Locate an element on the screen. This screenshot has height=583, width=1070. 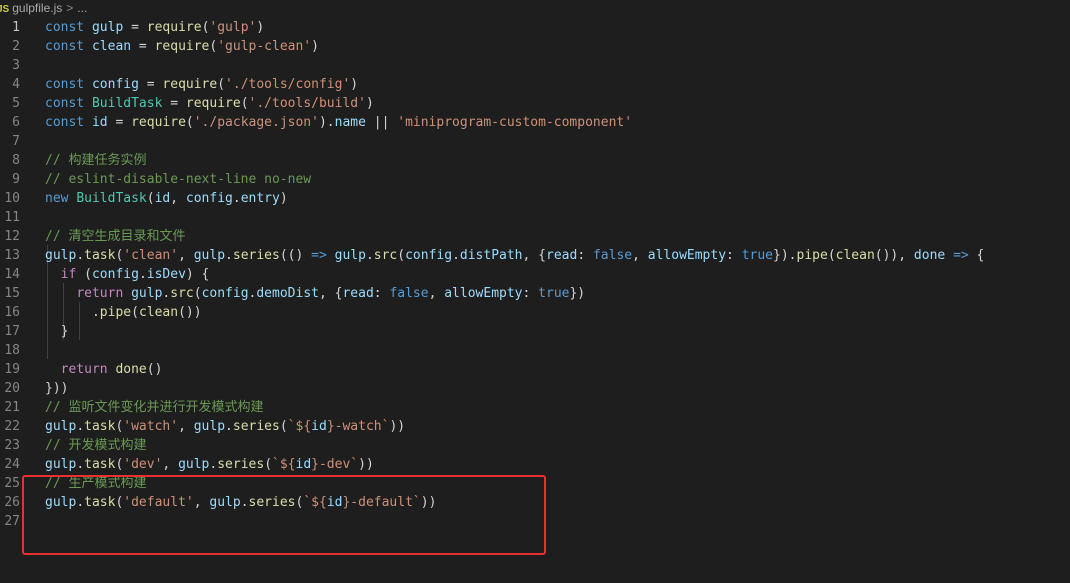
code-token: }-watch` is located at coordinates (358, 426).